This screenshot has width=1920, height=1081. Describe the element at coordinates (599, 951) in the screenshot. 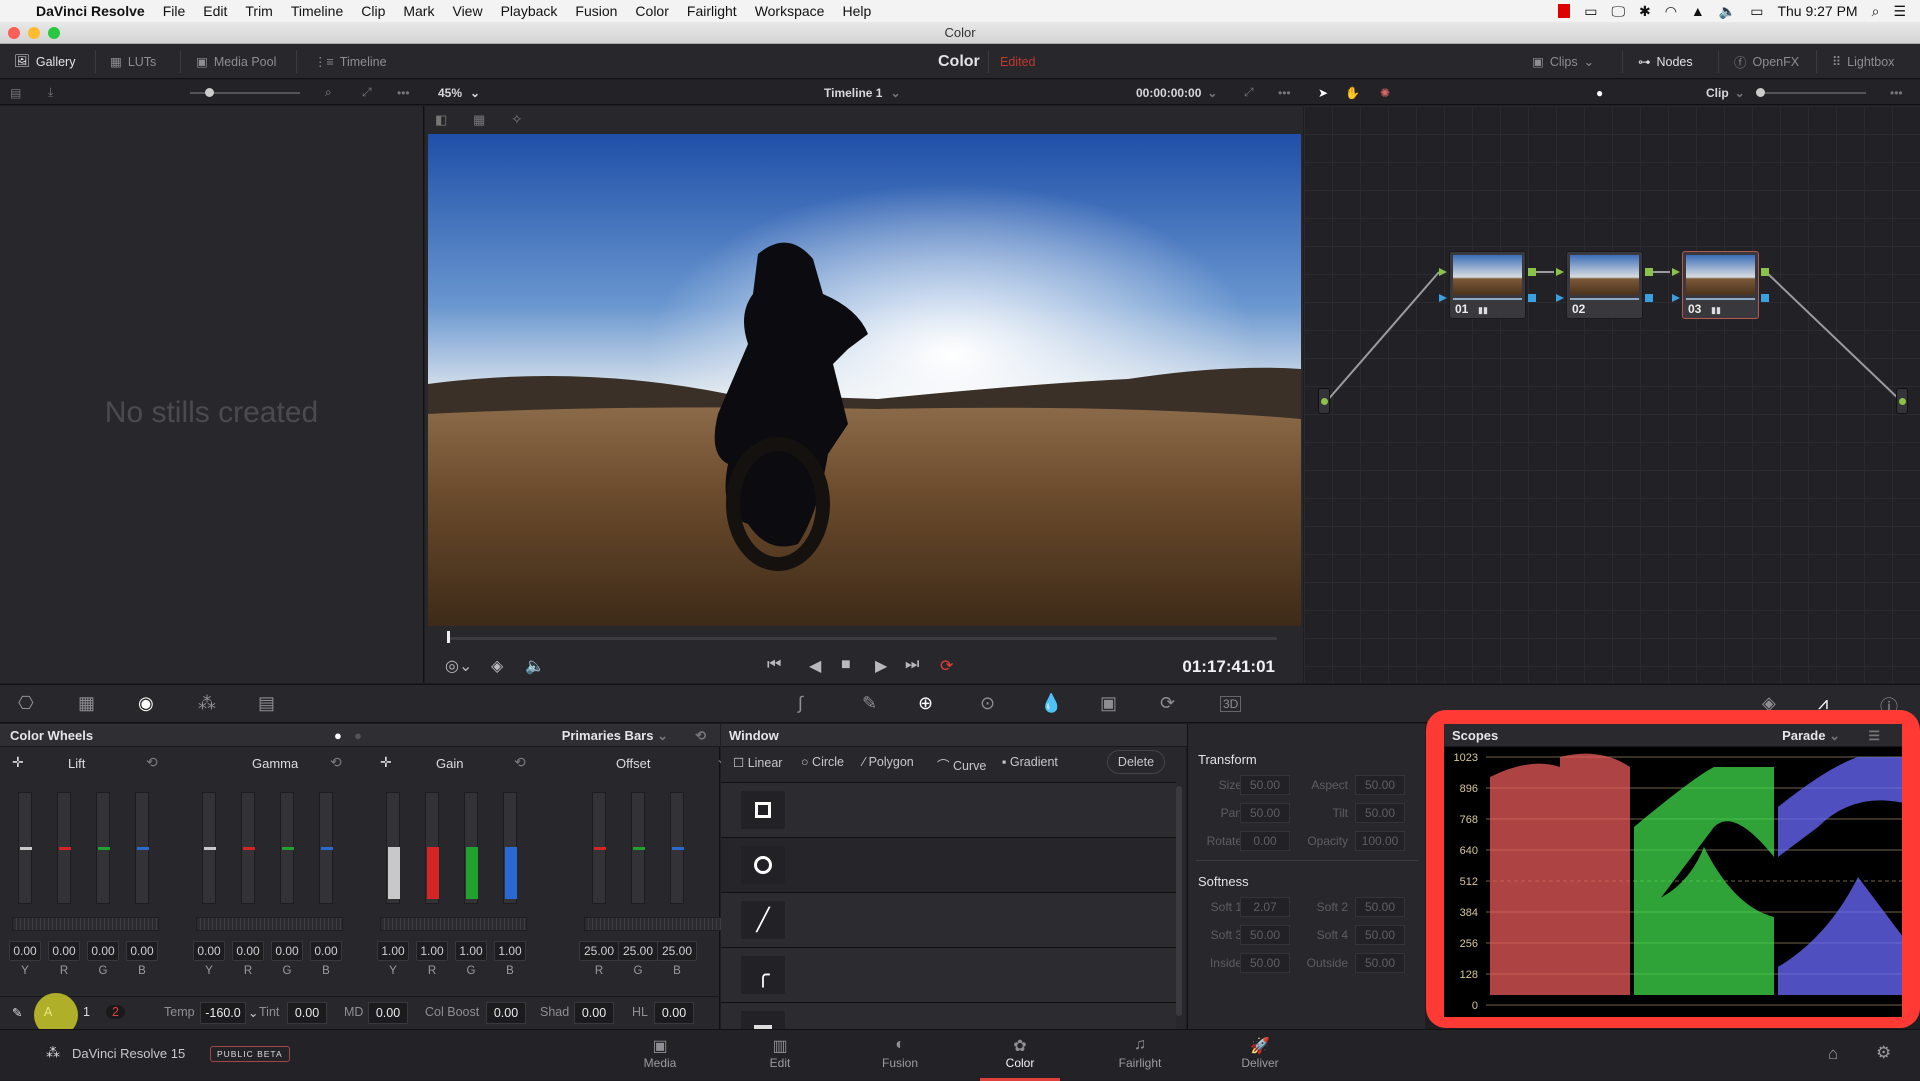

I see `value-offset-r: 25.00` at that location.